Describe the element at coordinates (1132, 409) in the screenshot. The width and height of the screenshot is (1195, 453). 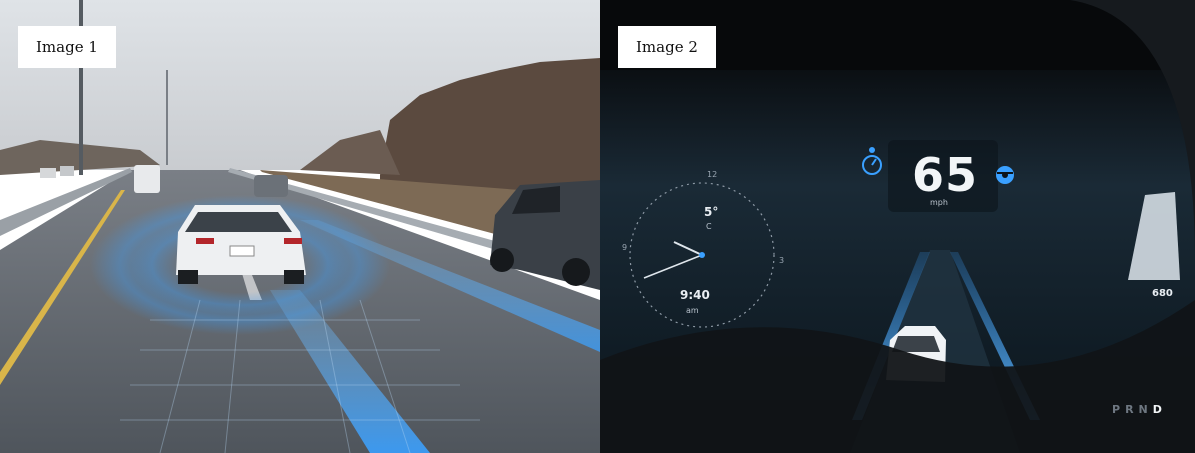
I see `gear-r: R` at that location.